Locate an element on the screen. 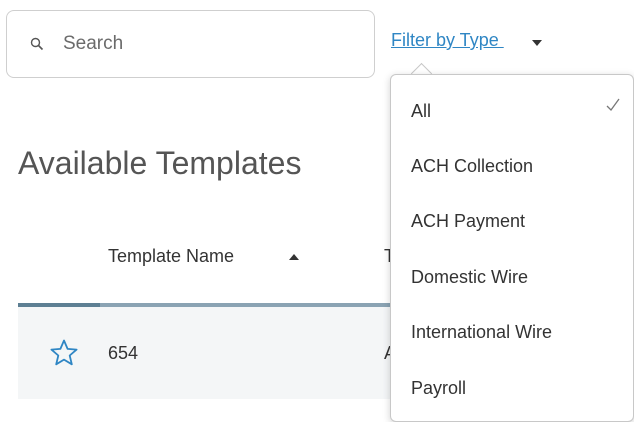 Image resolution: width=634 pixels, height=422 pixels. star-outline-icon is located at coordinates (64, 353).